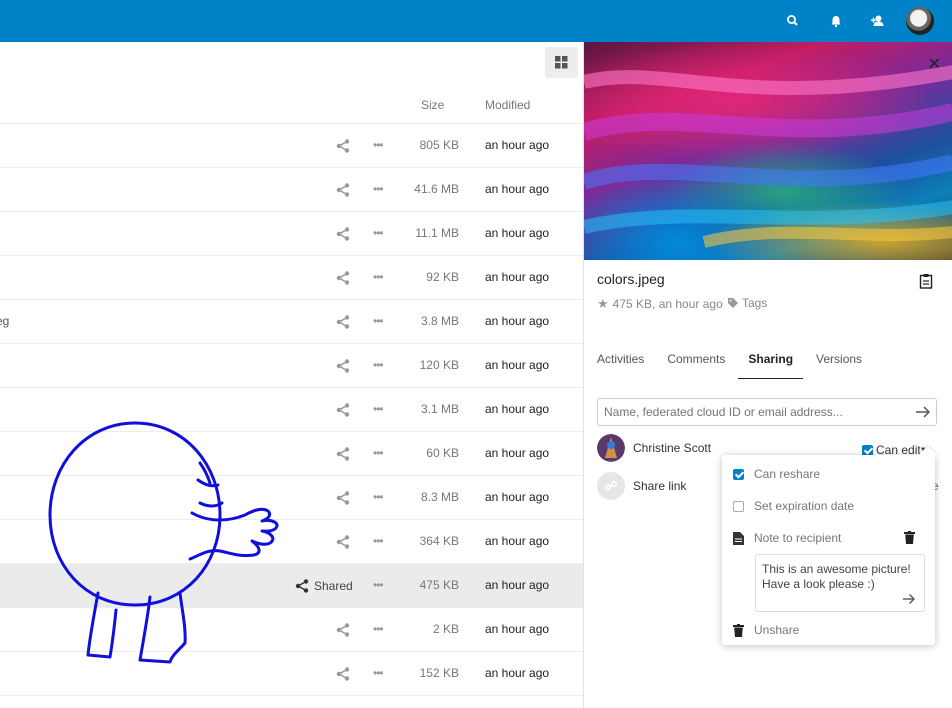  I want to click on file-row: ••• 41.6 MB an hour ago, so click(291, 190).